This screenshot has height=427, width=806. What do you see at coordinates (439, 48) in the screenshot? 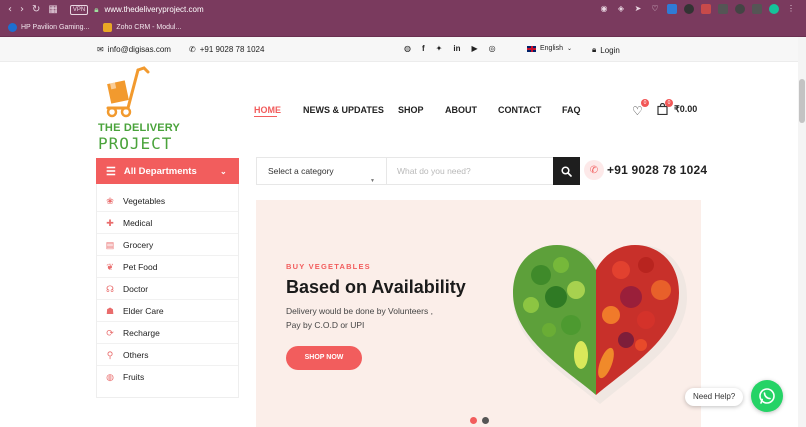
I see `twitter-icon: ✦` at bounding box center [439, 48].